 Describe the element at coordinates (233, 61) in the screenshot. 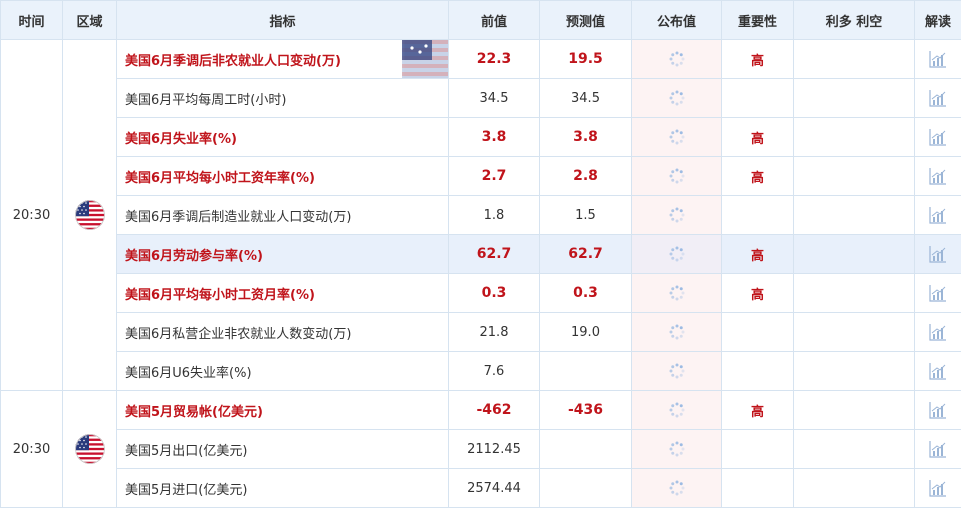

I see `indicator-label: 美国6月季调后非农就业人口变动(万)` at that location.